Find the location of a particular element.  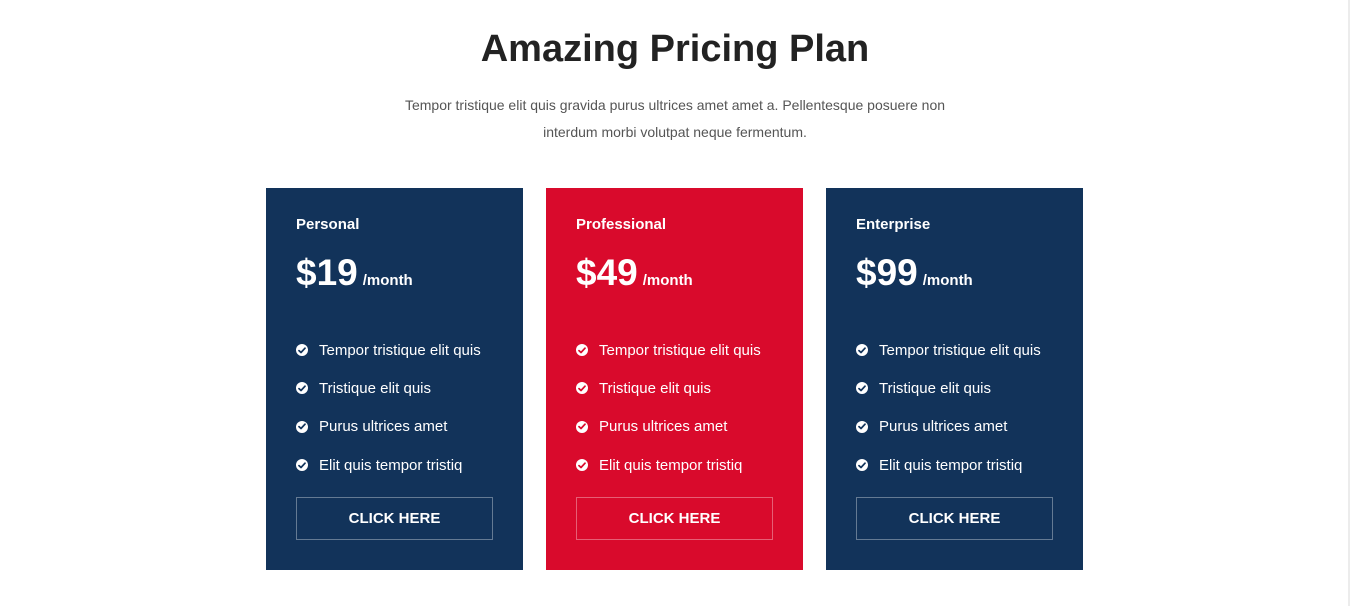

section-title: Amazing Pricing Plan is located at coordinates (675, 49).